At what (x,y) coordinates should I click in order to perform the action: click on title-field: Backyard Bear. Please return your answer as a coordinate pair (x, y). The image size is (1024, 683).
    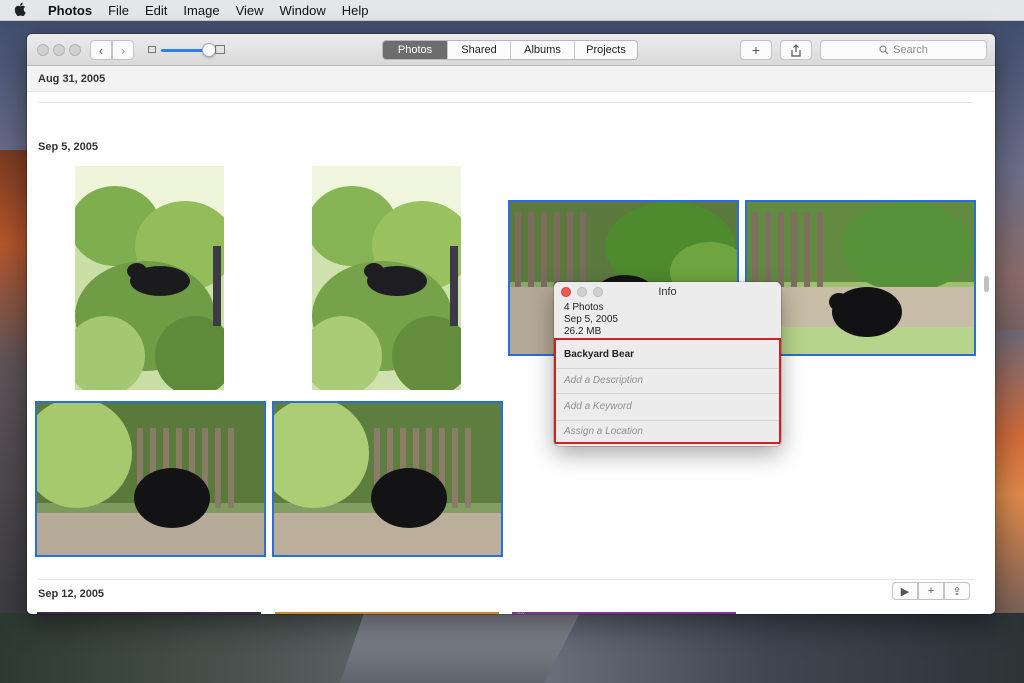
    Looking at the image, I should click on (667, 354).